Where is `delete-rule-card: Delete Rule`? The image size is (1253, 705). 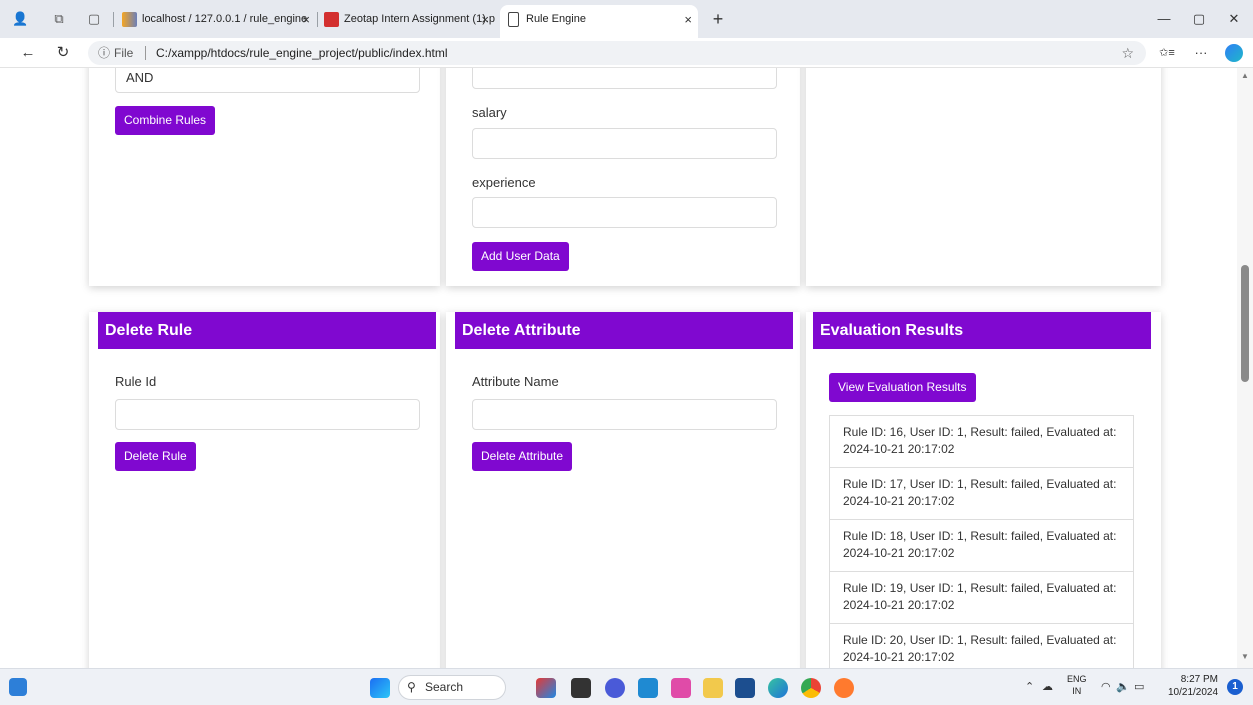 delete-rule-card: Delete Rule is located at coordinates (264, 490).